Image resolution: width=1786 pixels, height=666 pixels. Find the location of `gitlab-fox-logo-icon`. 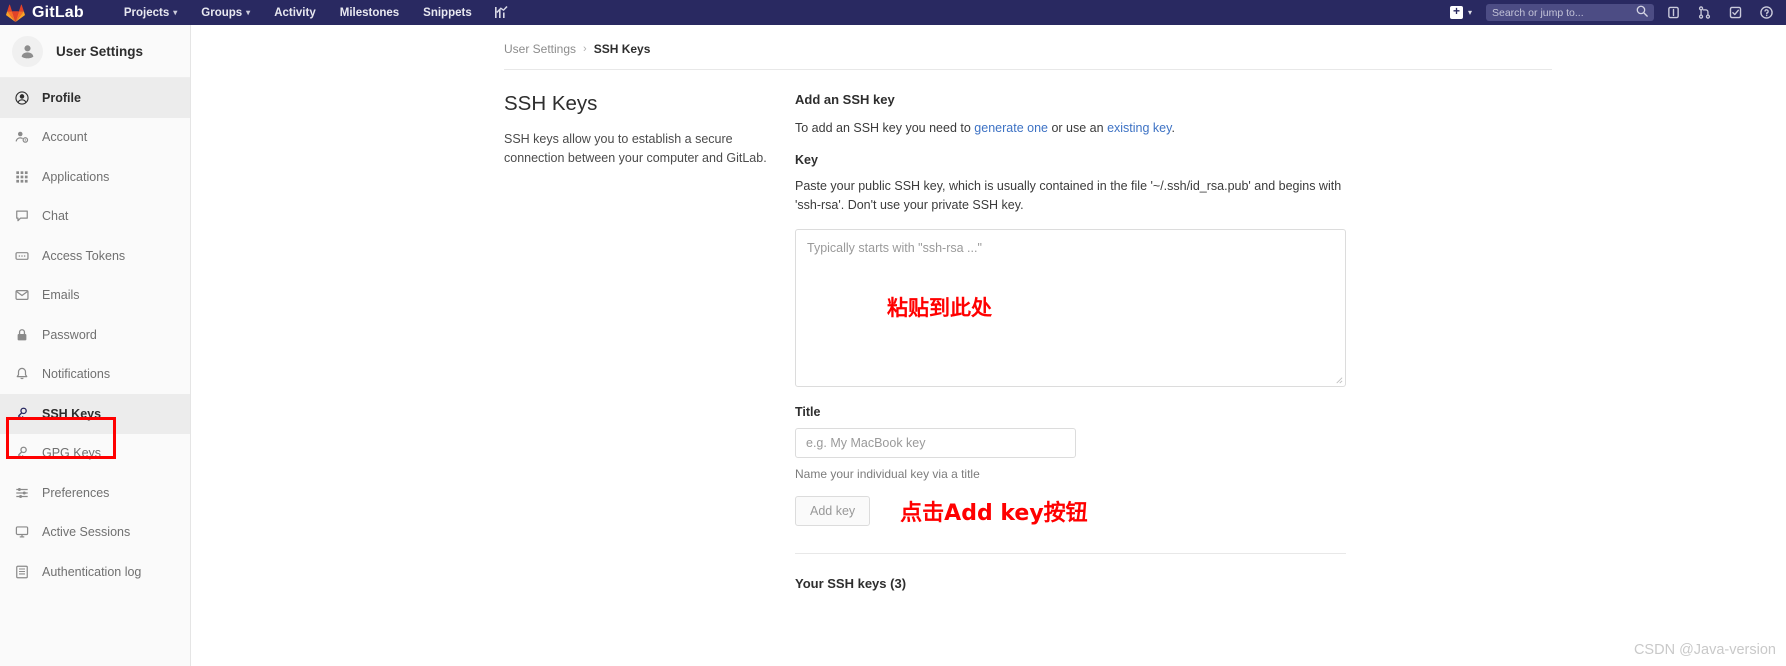

gitlab-fox-logo-icon is located at coordinates (15, 13).